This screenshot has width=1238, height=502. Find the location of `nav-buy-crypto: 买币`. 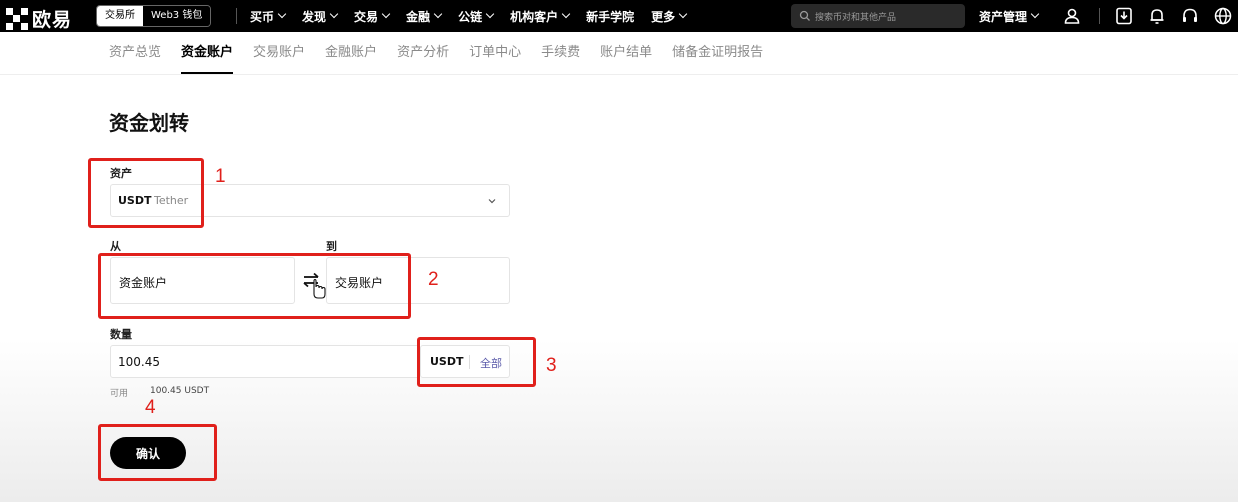

nav-buy-crypto: 买币 is located at coordinates (268, 16).